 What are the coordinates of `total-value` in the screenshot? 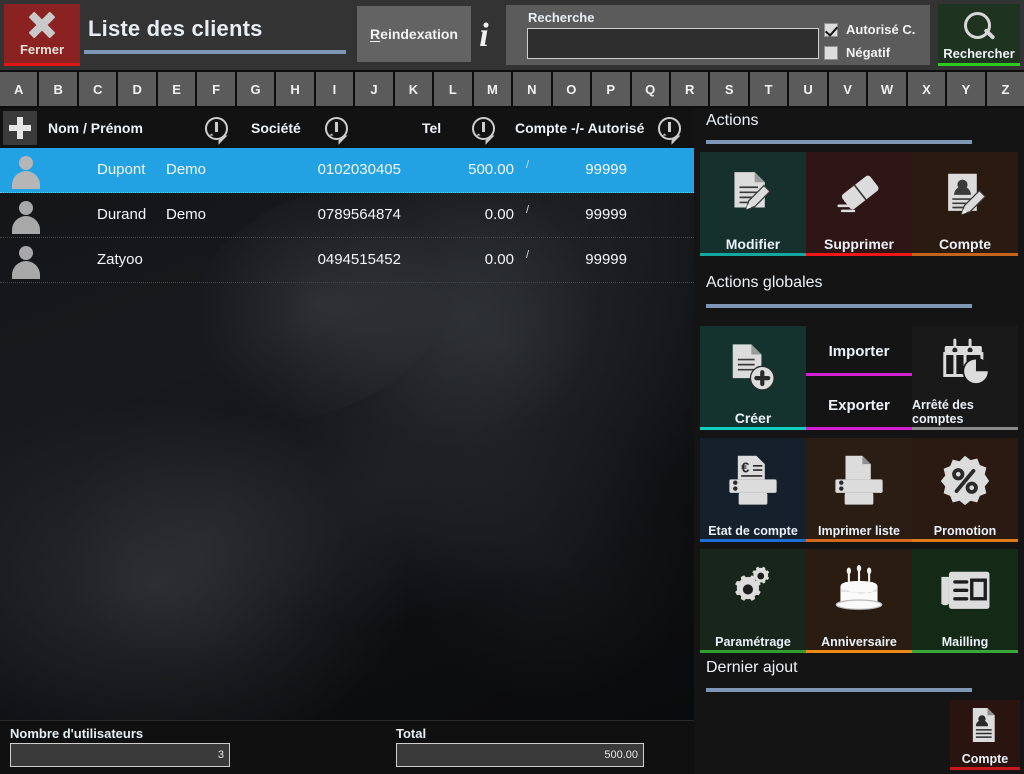 It's located at (520, 755).